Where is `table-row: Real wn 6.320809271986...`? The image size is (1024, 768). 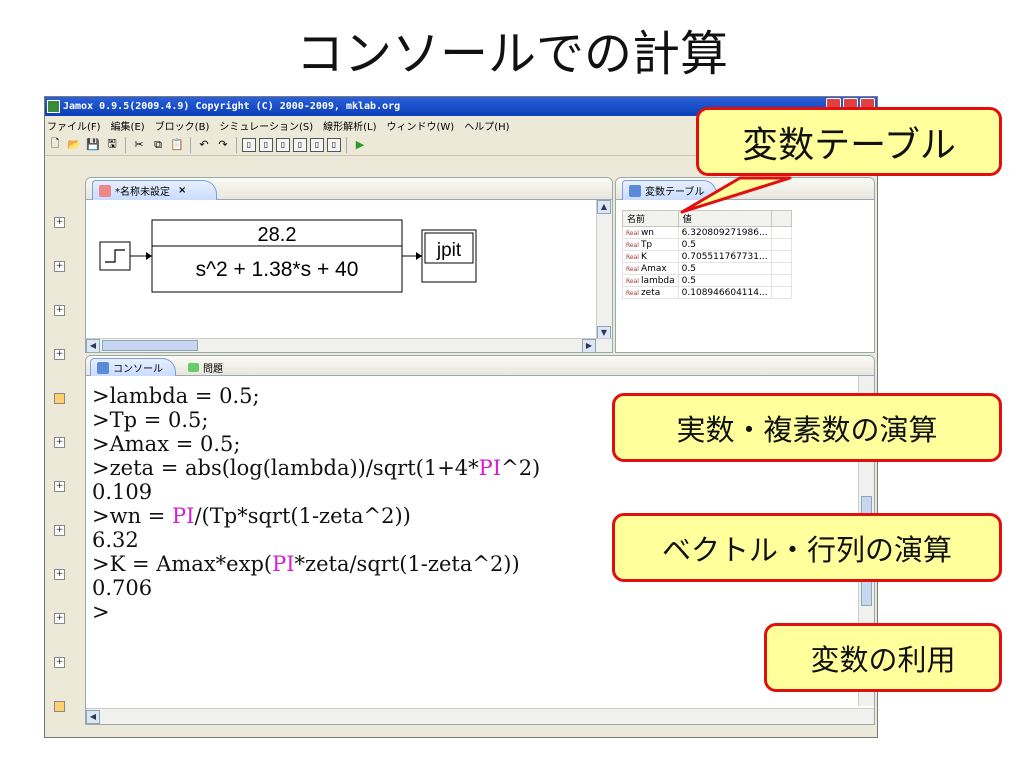 table-row: Real wn 6.320809271986... is located at coordinates (707, 232).